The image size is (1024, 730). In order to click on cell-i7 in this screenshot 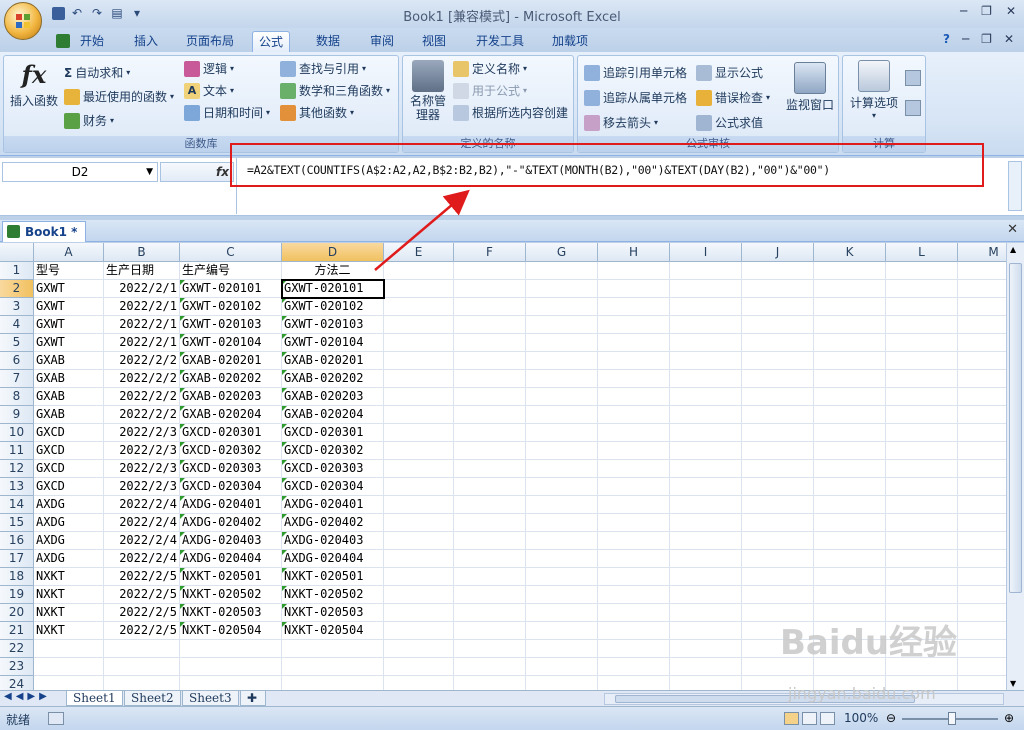, I will do `click(706, 379)`.